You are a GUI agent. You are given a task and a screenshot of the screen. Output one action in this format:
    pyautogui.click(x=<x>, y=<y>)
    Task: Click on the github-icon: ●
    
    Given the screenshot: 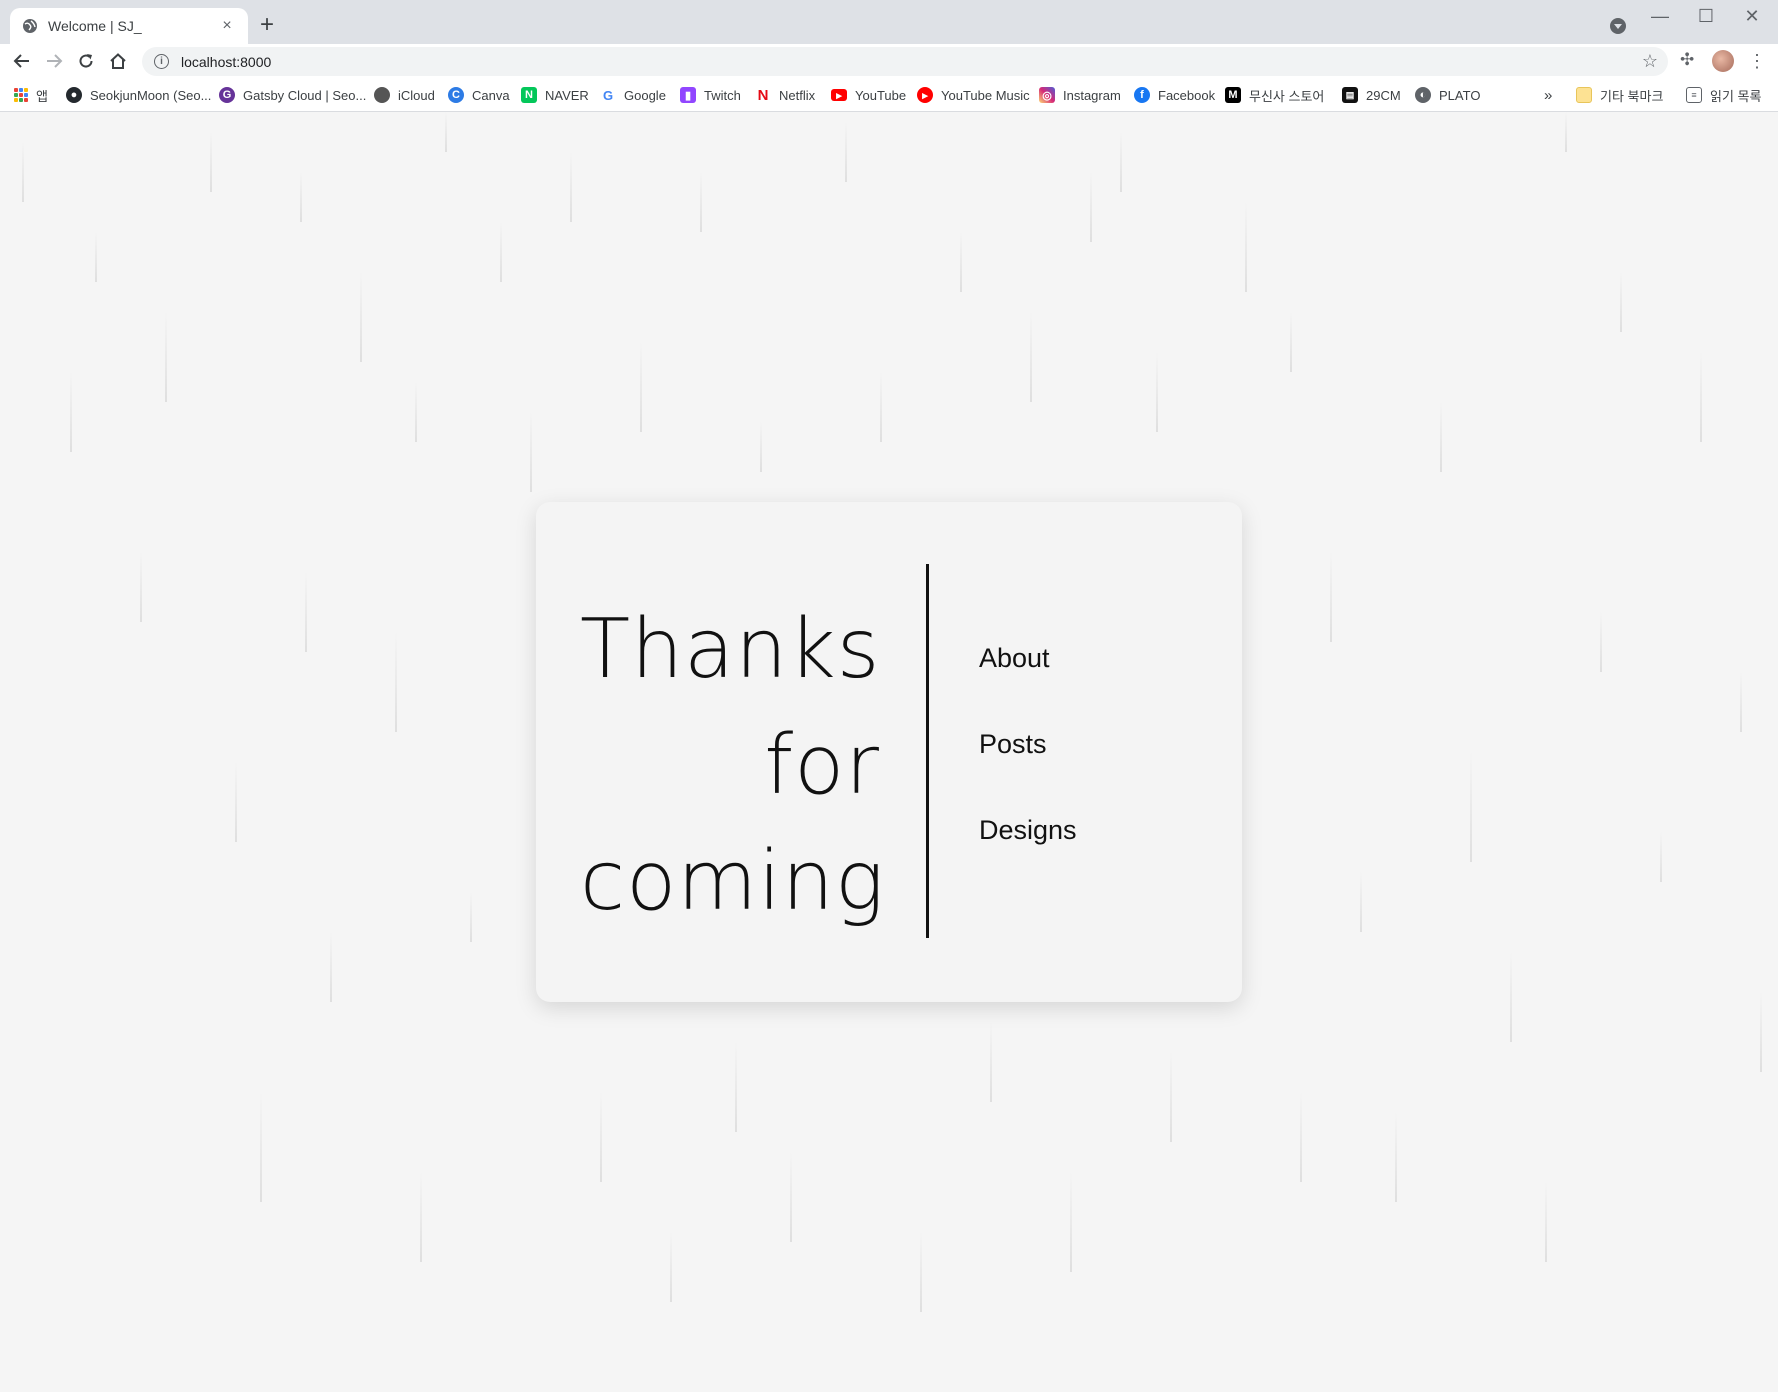 What is the action you would take?
    pyautogui.click(x=74, y=95)
    